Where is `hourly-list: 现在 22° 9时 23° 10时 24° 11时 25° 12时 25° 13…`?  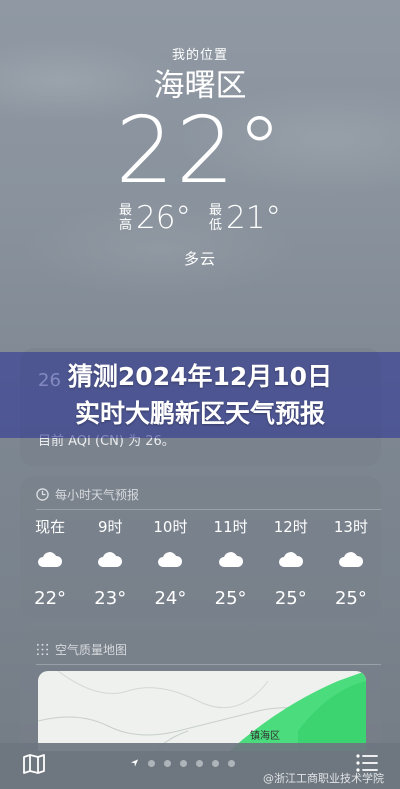 hourly-list: 现在 22° 9时 23° 10时 24° 11时 25° 12时 25° 13… is located at coordinates (200, 562).